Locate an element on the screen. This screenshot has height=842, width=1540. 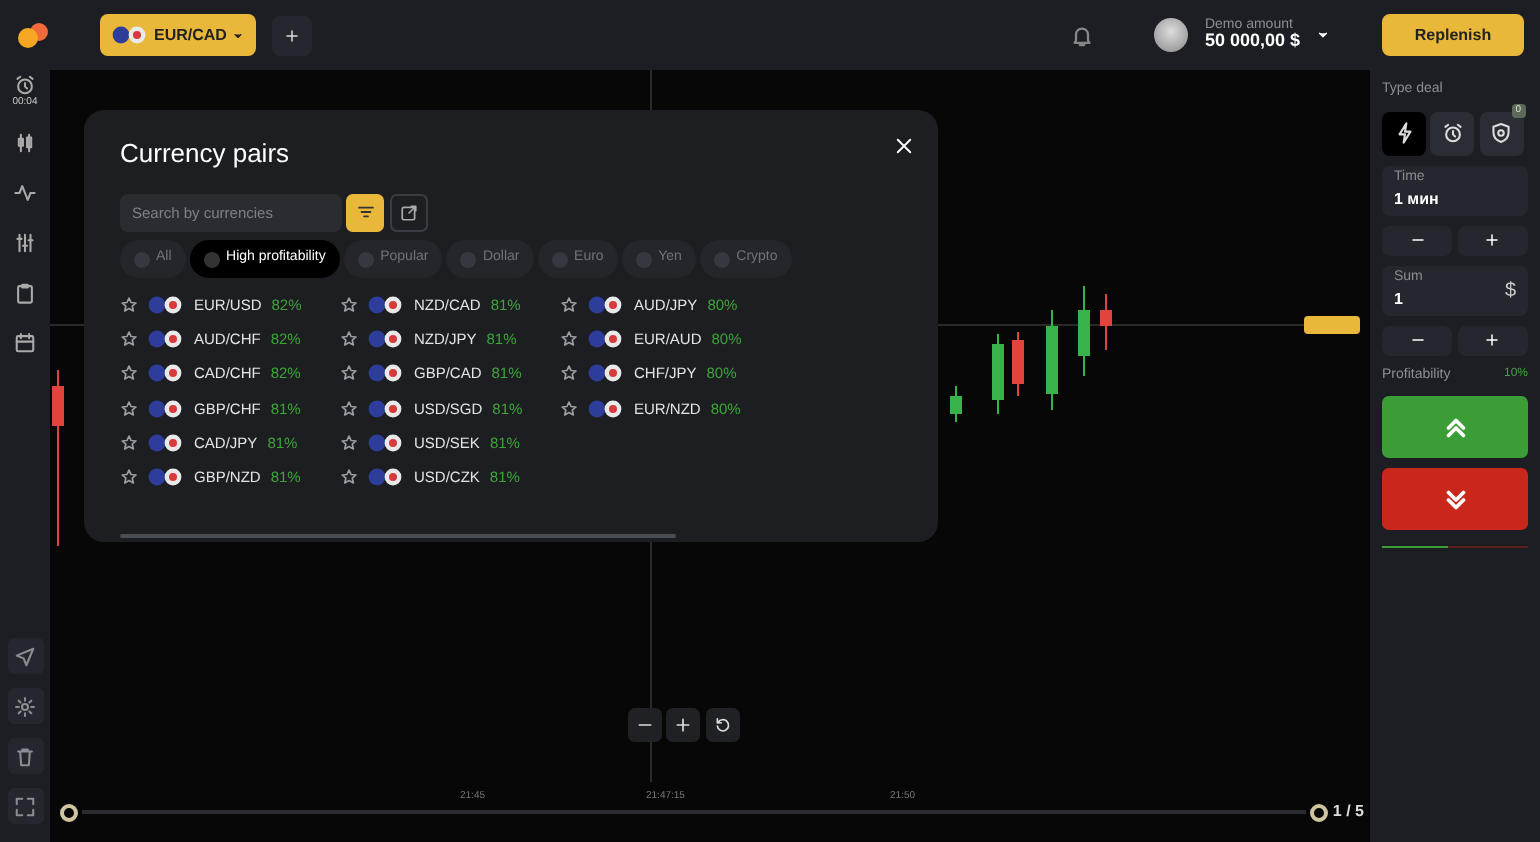
dialog-title: Currency pairs is located at coordinates (206, 154).